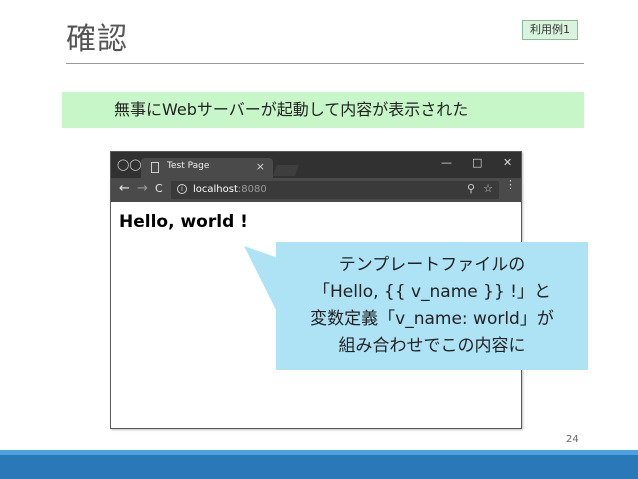 The image size is (638, 479). I want to click on document-icon, so click(155, 167).